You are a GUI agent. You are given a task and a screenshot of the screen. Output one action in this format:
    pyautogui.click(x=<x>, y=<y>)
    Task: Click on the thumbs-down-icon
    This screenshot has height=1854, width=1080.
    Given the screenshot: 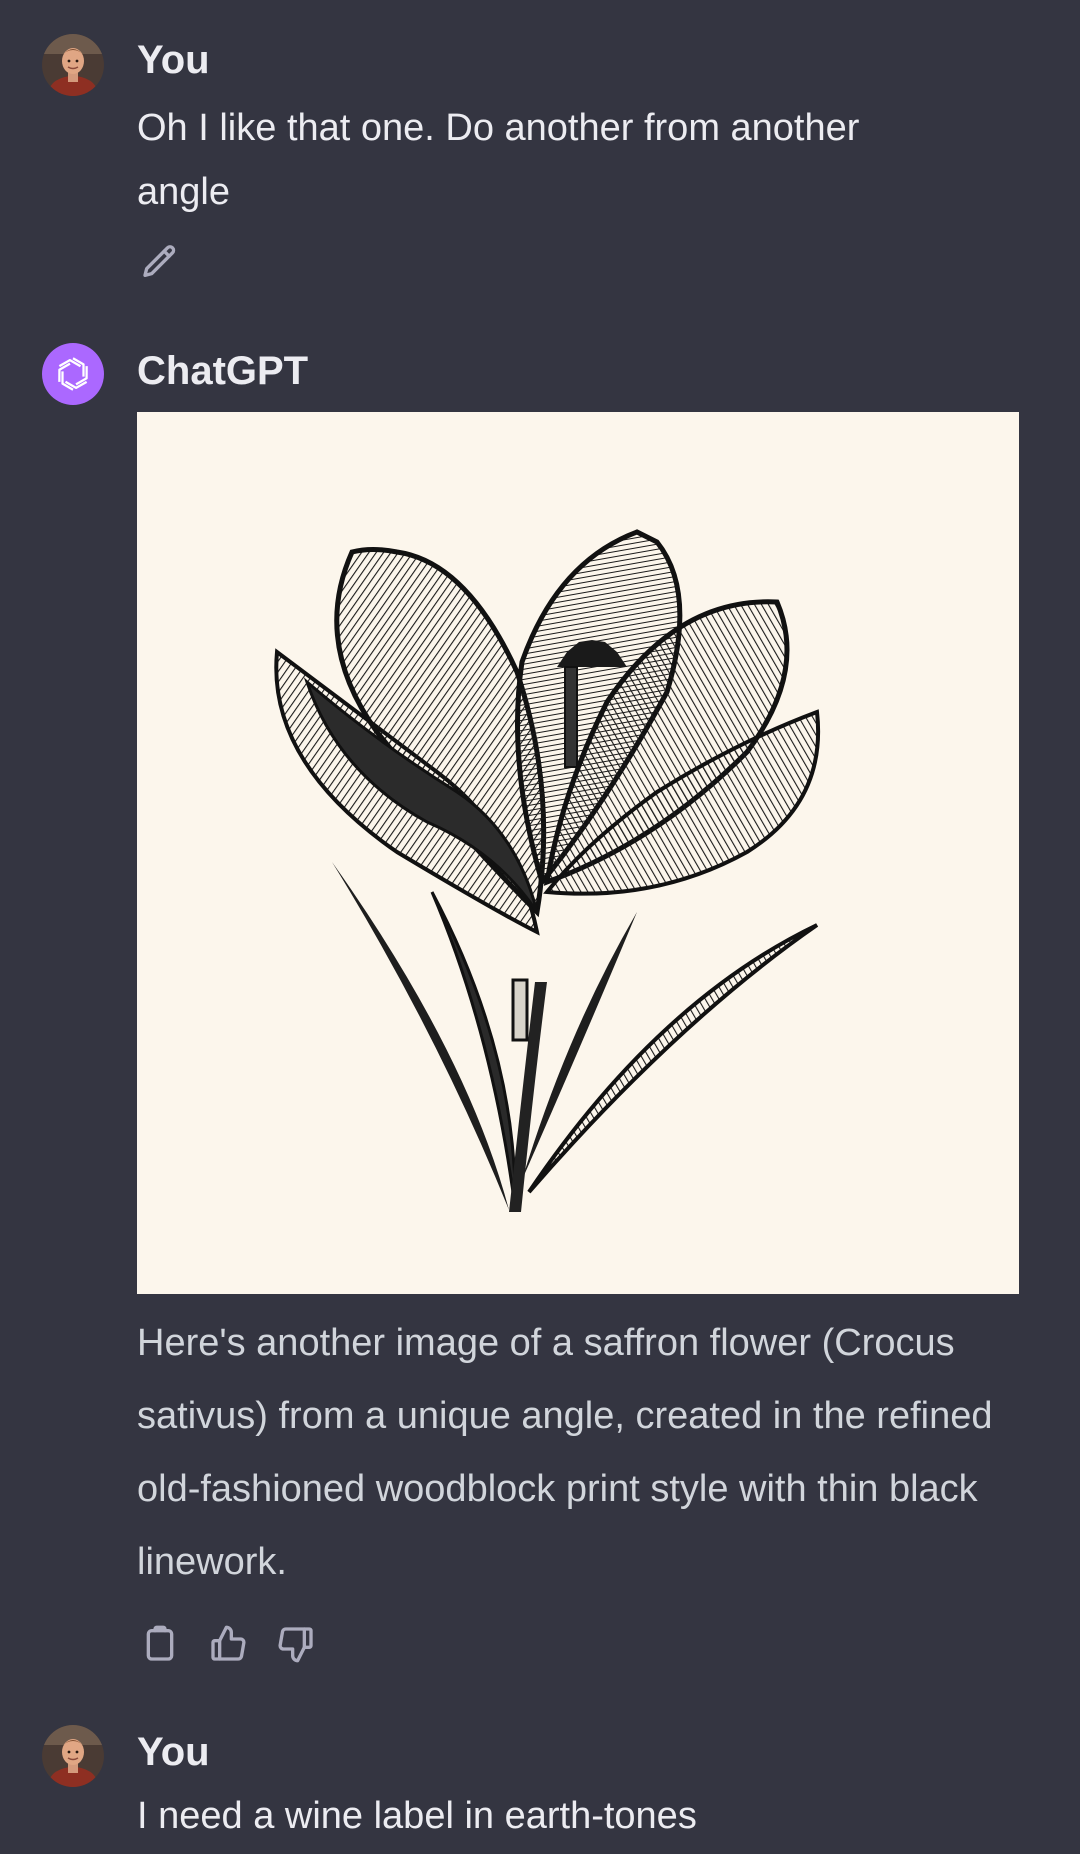 What is the action you would take?
    pyautogui.click(x=295, y=1645)
    